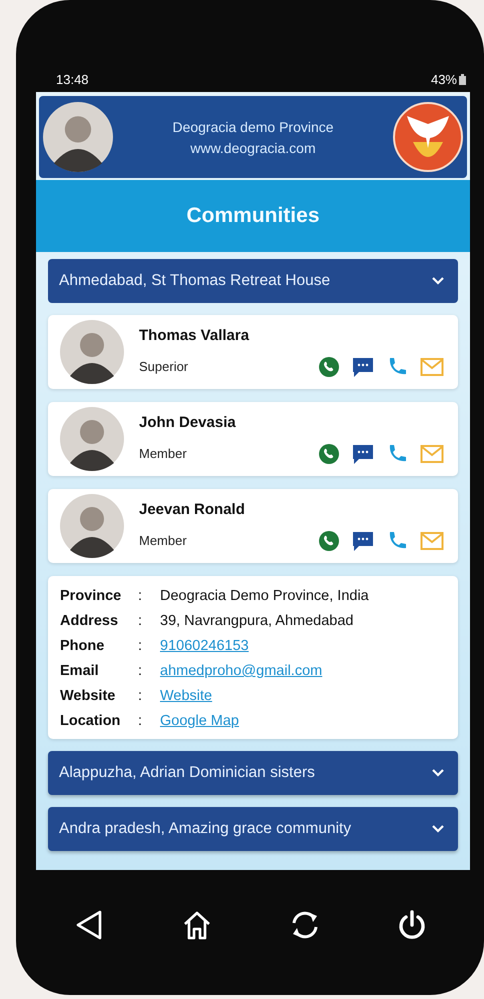 This screenshot has height=999, width=484. What do you see at coordinates (253, 829) in the screenshot?
I see `community-header: Andra pradesh, Amazing grace community` at bounding box center [253, 829].